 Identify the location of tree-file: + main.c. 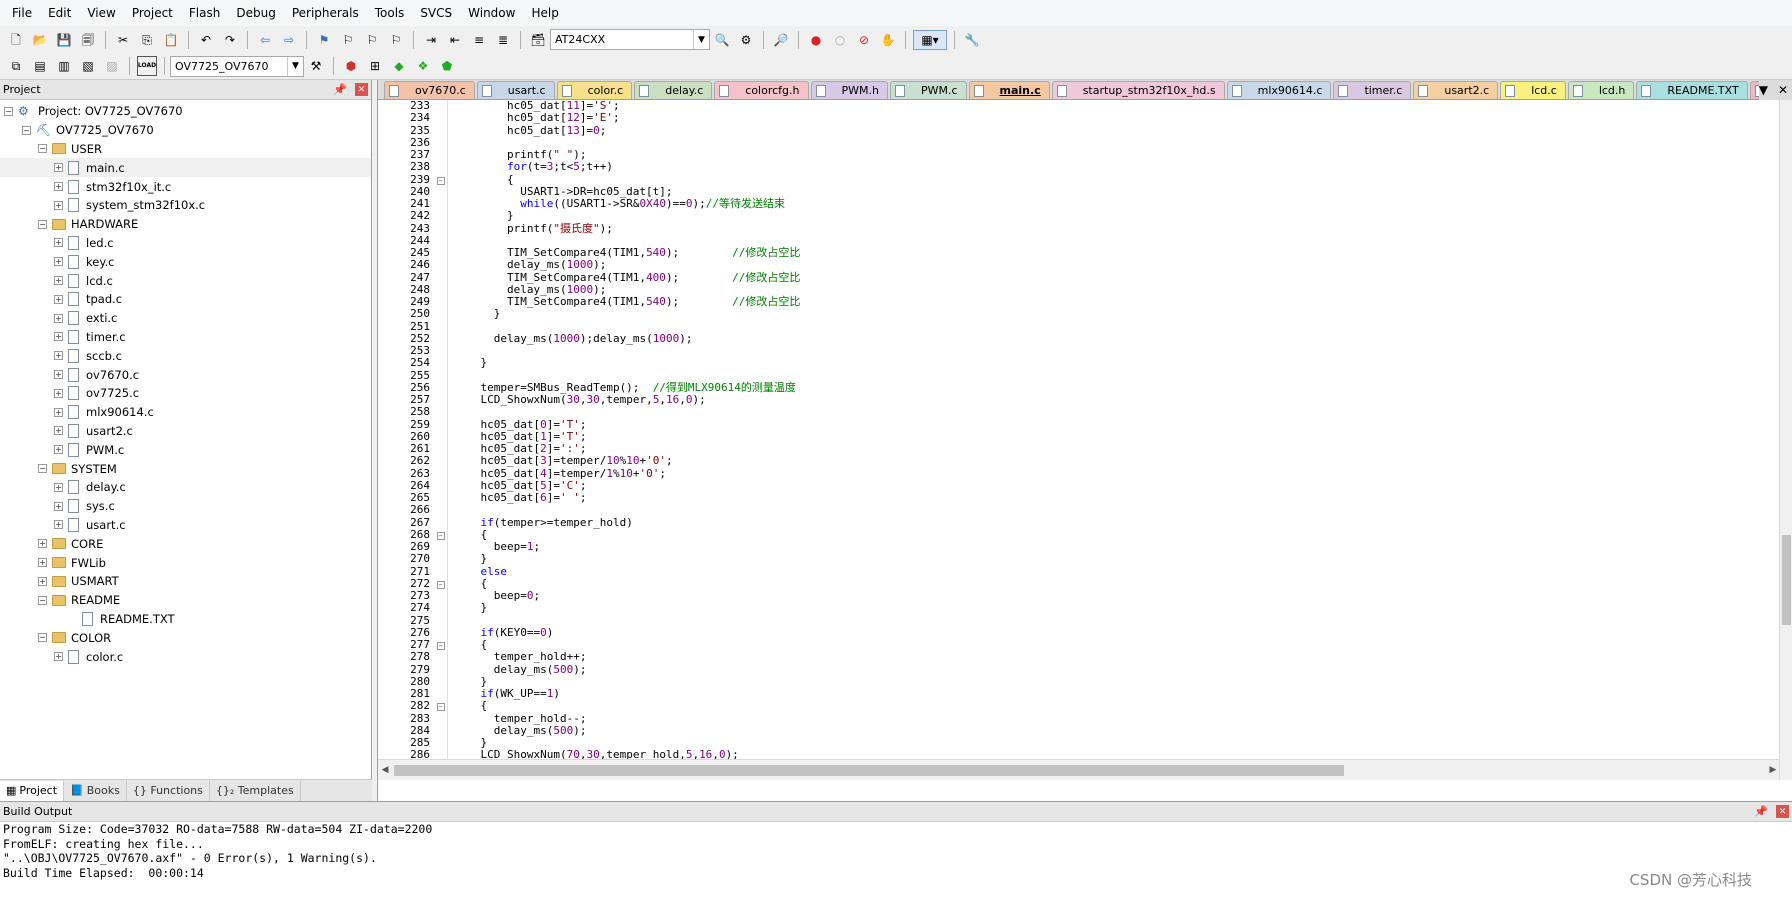
(185, 168).